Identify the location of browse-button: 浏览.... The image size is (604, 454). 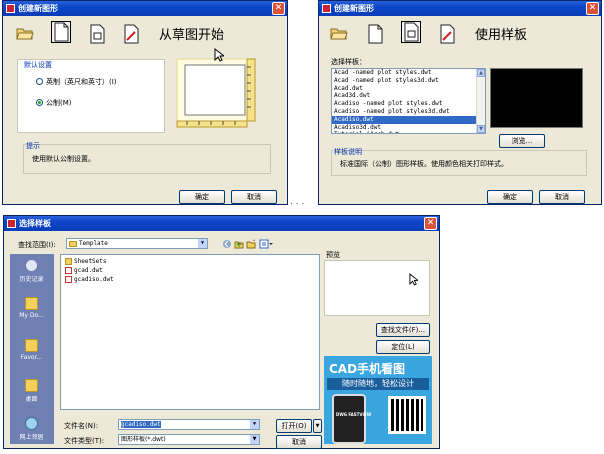
(522, 141).